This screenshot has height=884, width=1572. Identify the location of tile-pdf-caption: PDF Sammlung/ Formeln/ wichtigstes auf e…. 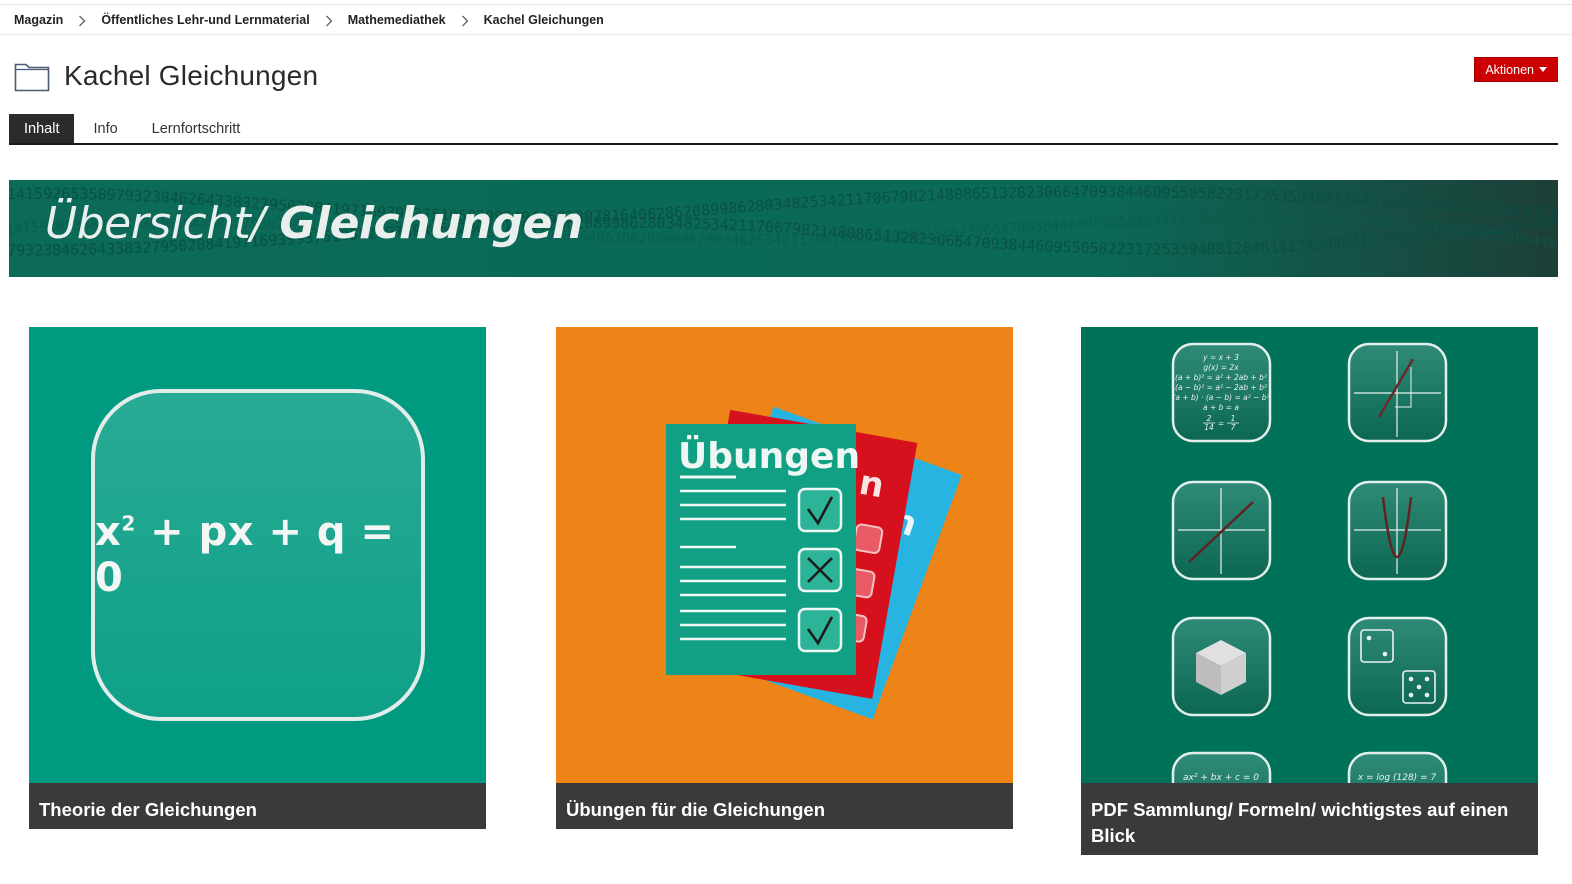
(1309, 819).